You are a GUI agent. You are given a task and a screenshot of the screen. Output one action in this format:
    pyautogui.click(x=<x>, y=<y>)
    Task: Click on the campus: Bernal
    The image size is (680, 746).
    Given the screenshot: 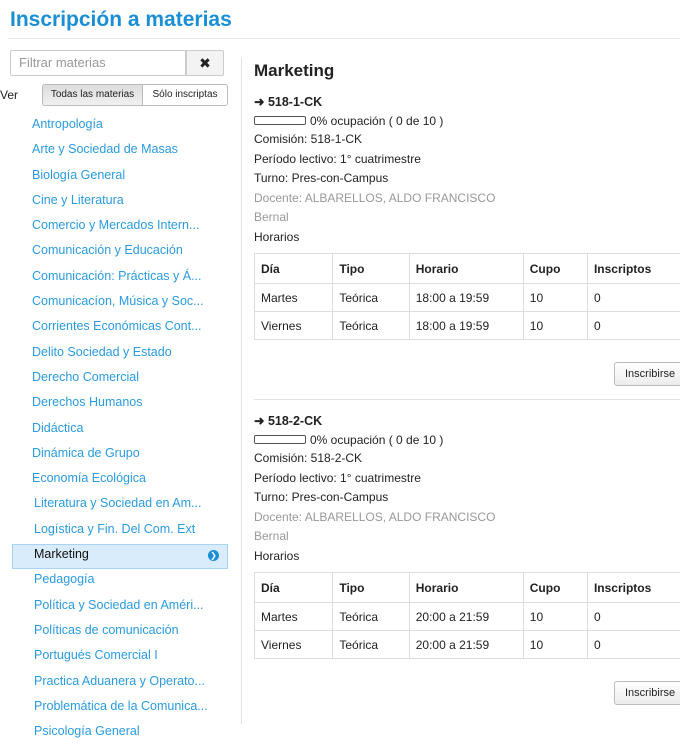 What is the action you would take?
    pyautogui.click(x=467, y=218)
    